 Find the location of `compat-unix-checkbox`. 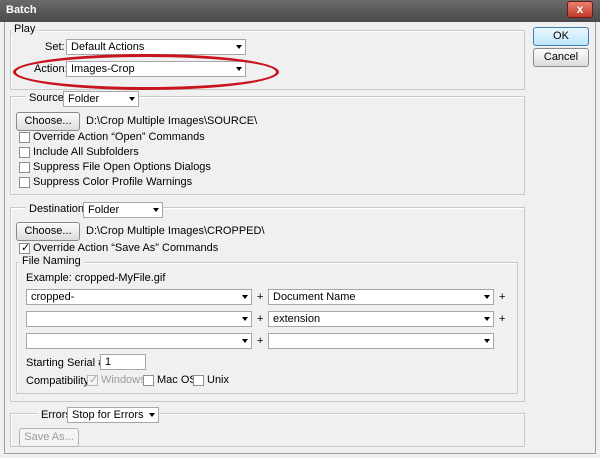

compat-unix-checkbox is located at coordinates (198, 380).